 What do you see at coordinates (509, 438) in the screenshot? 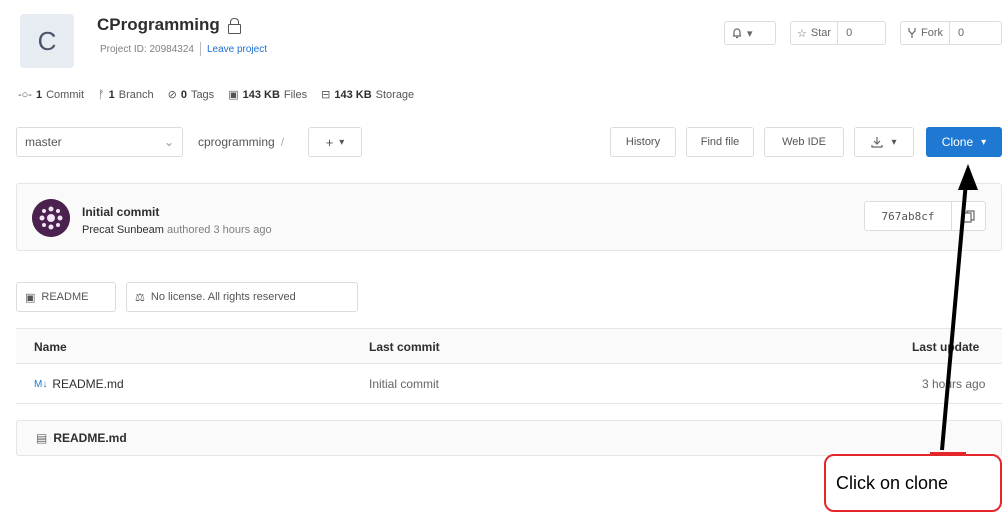
I see `readme-header` at bounding box center [509, 438].